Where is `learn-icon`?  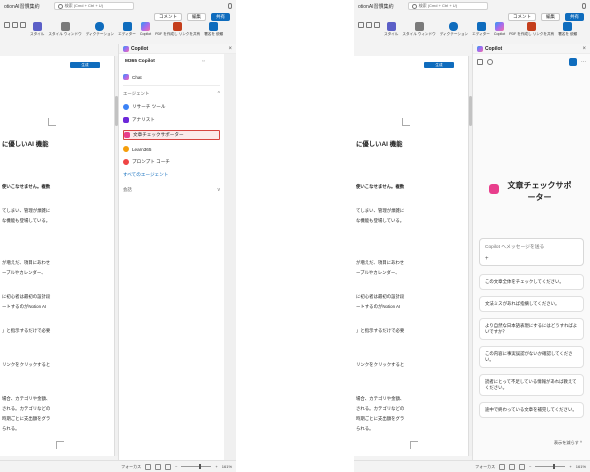
learn-icon is located at coordinates (126, 149).